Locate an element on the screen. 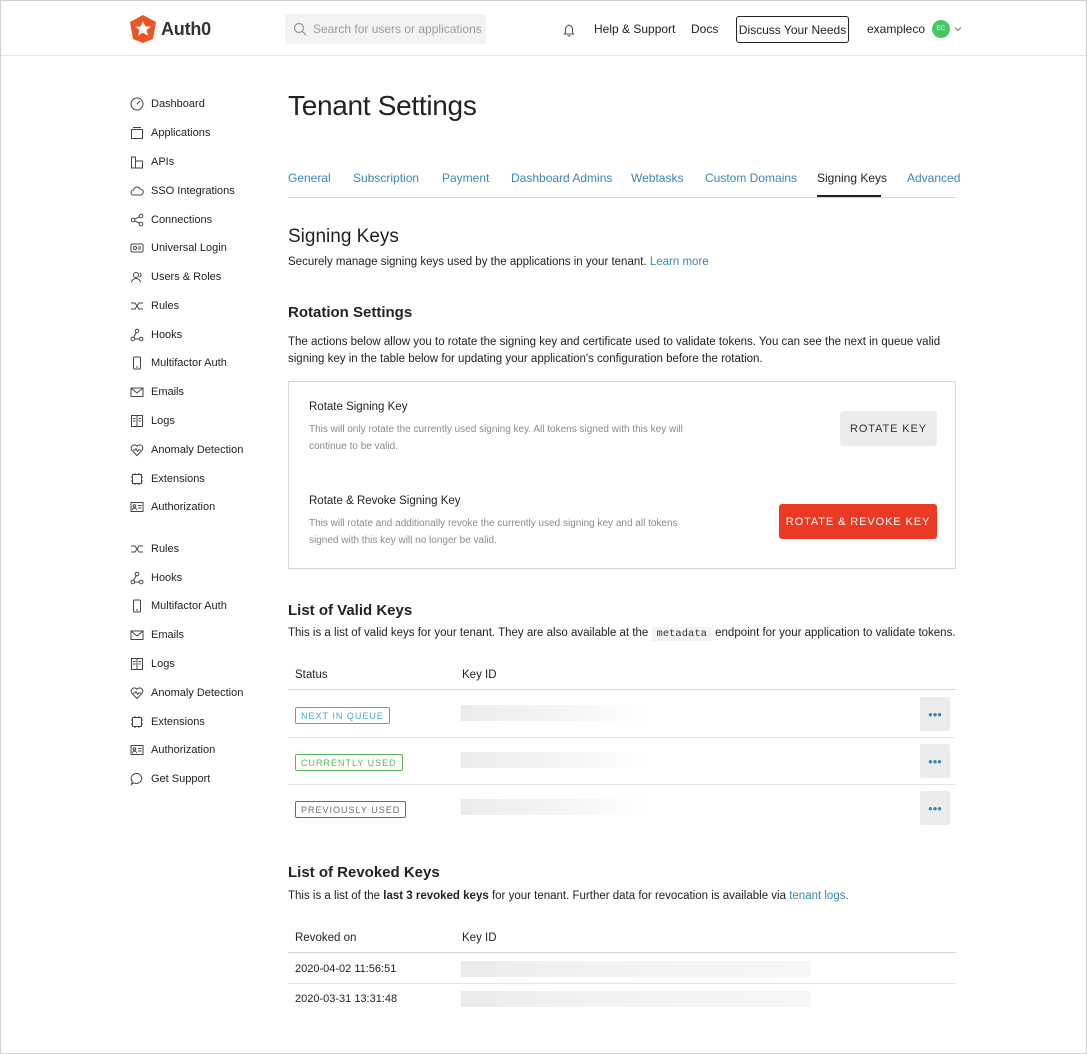 The image size is (1087, 1054). revoked-keys-heading: List of Revoked Keys is located at coordinates (364, 872).